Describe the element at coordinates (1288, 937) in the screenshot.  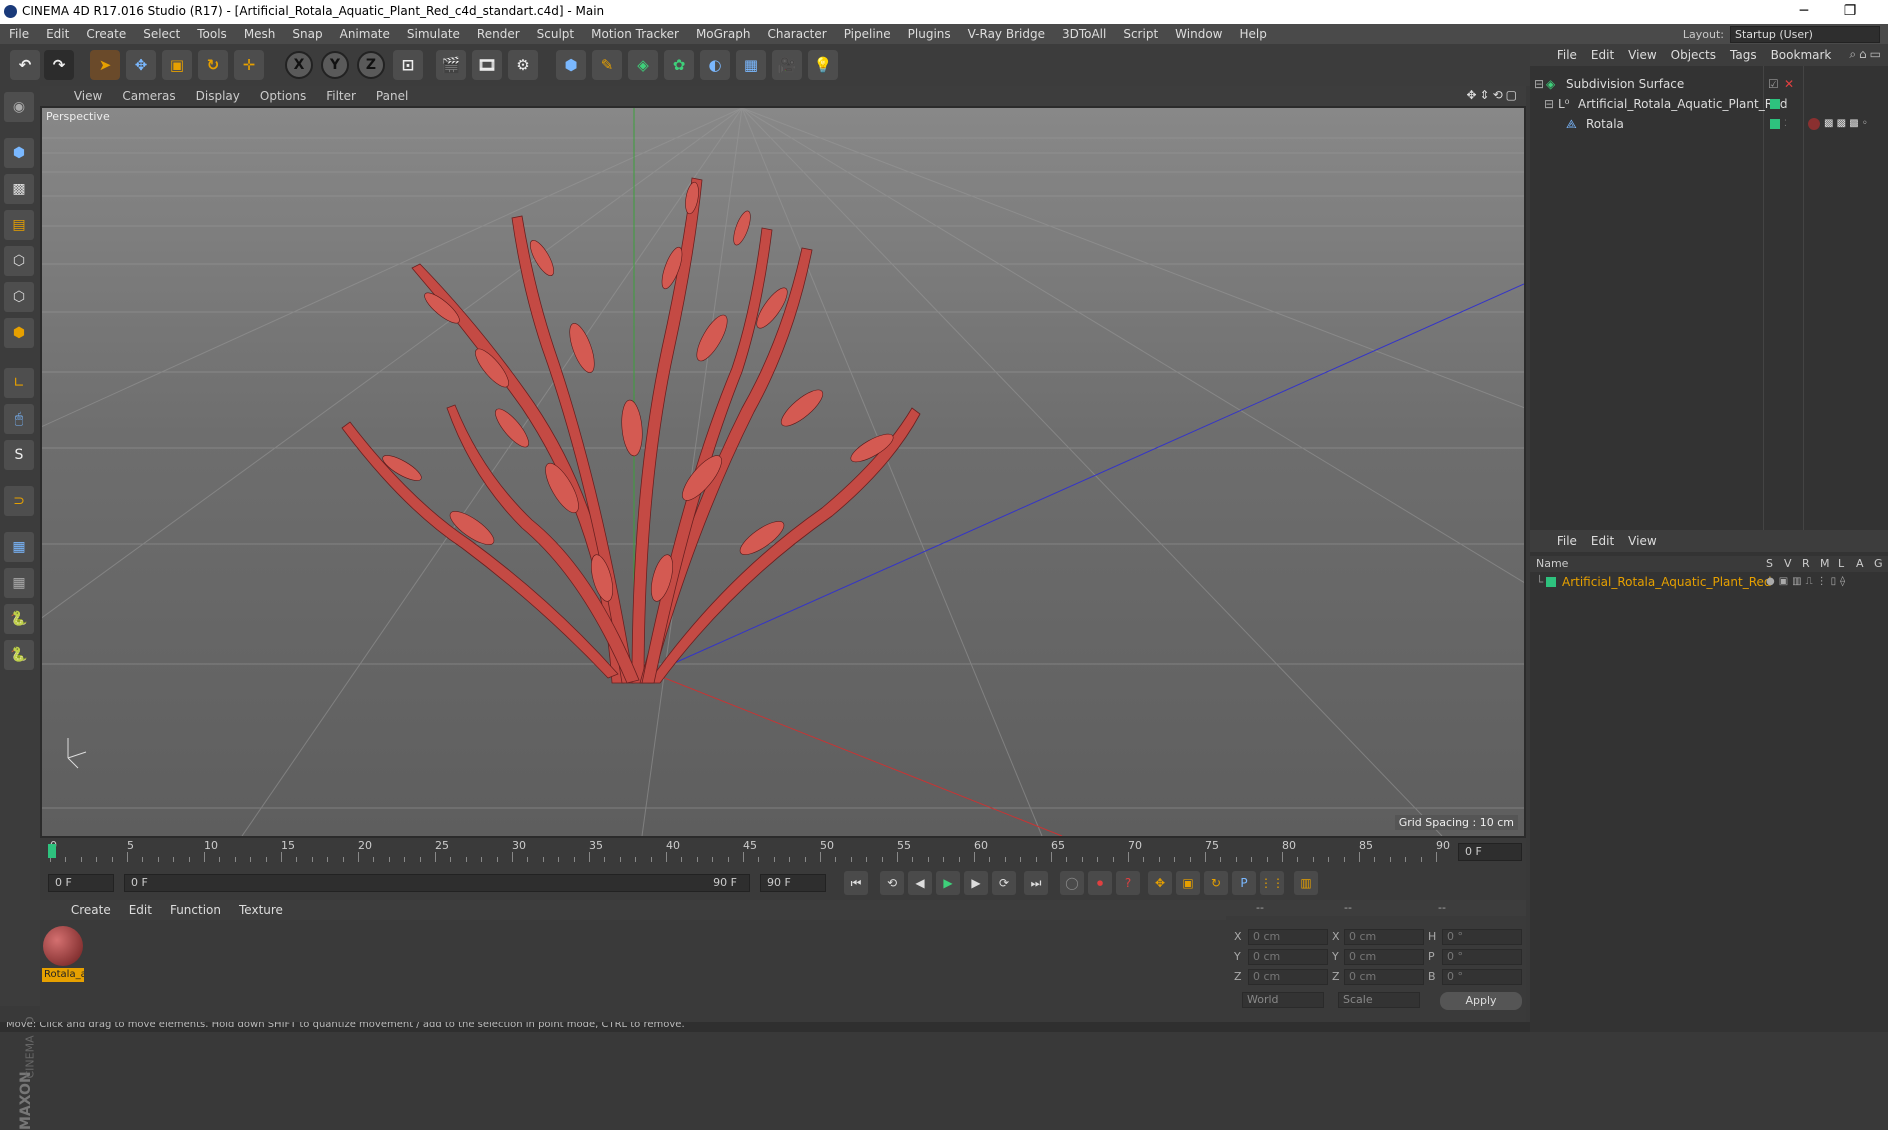
I see `position-x-field: 0 cm` at that location.